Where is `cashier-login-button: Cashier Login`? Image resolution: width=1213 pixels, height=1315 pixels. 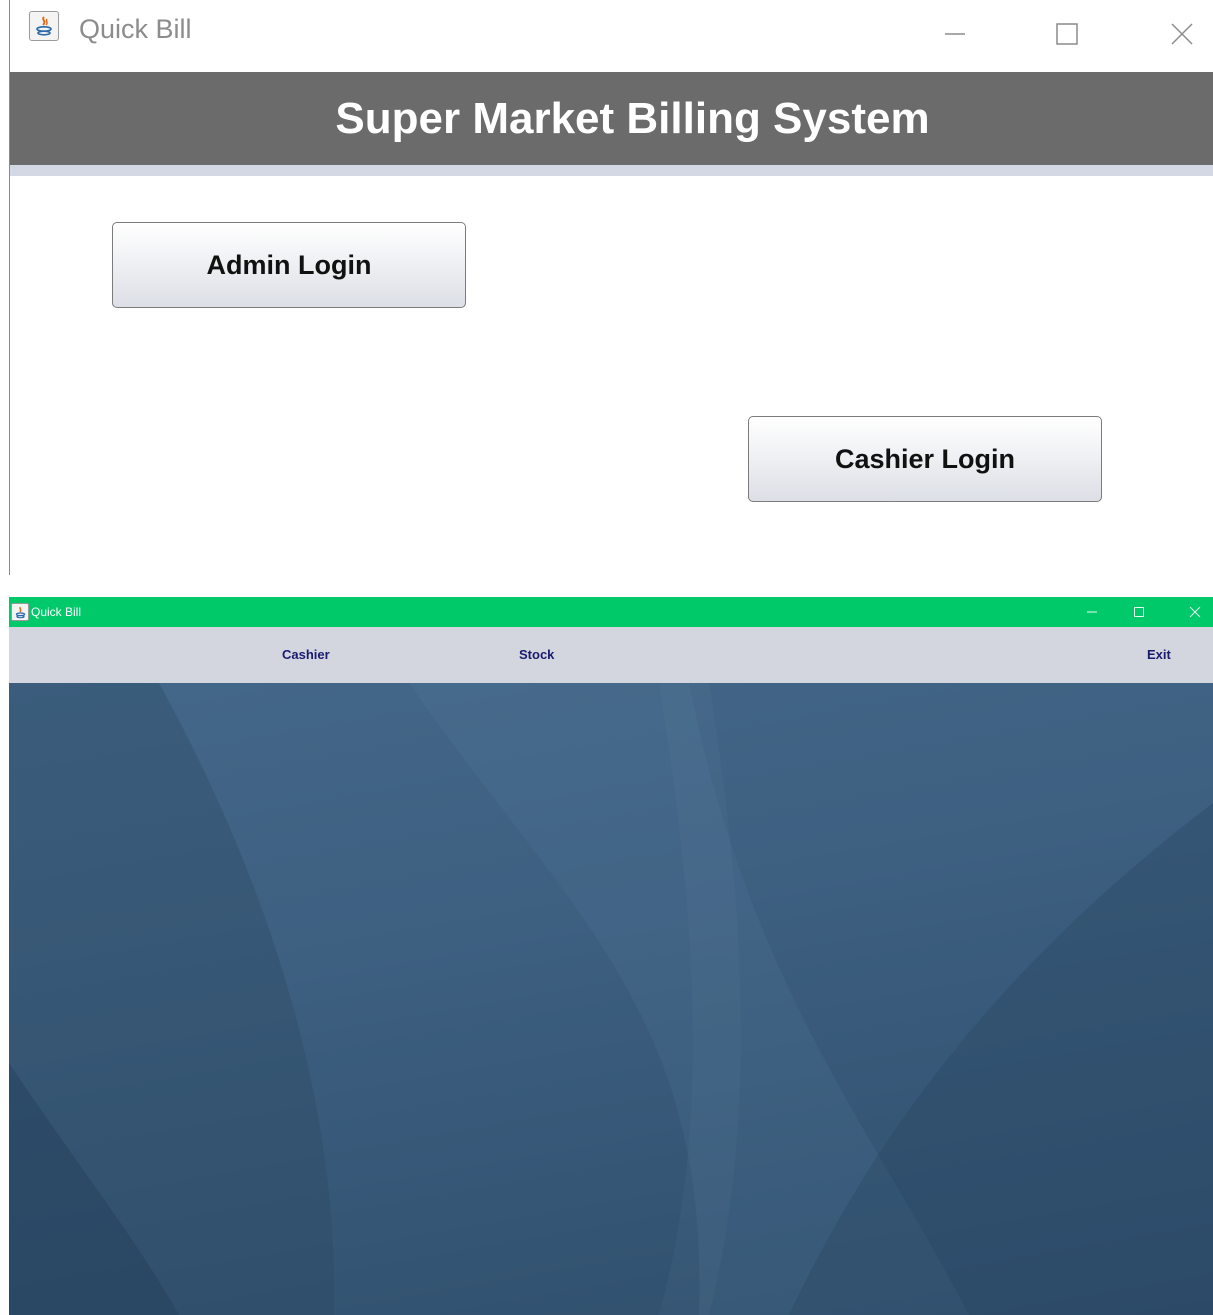
cashier-login-button: Cashier Login is located at coordinates (925, 459).